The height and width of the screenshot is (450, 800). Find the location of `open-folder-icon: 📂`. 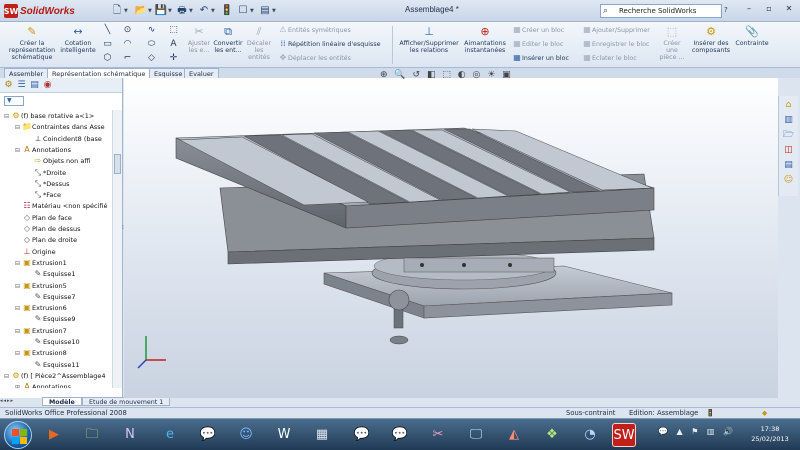

open-folder-icon: 📂 is located at coordinates (141, 10).